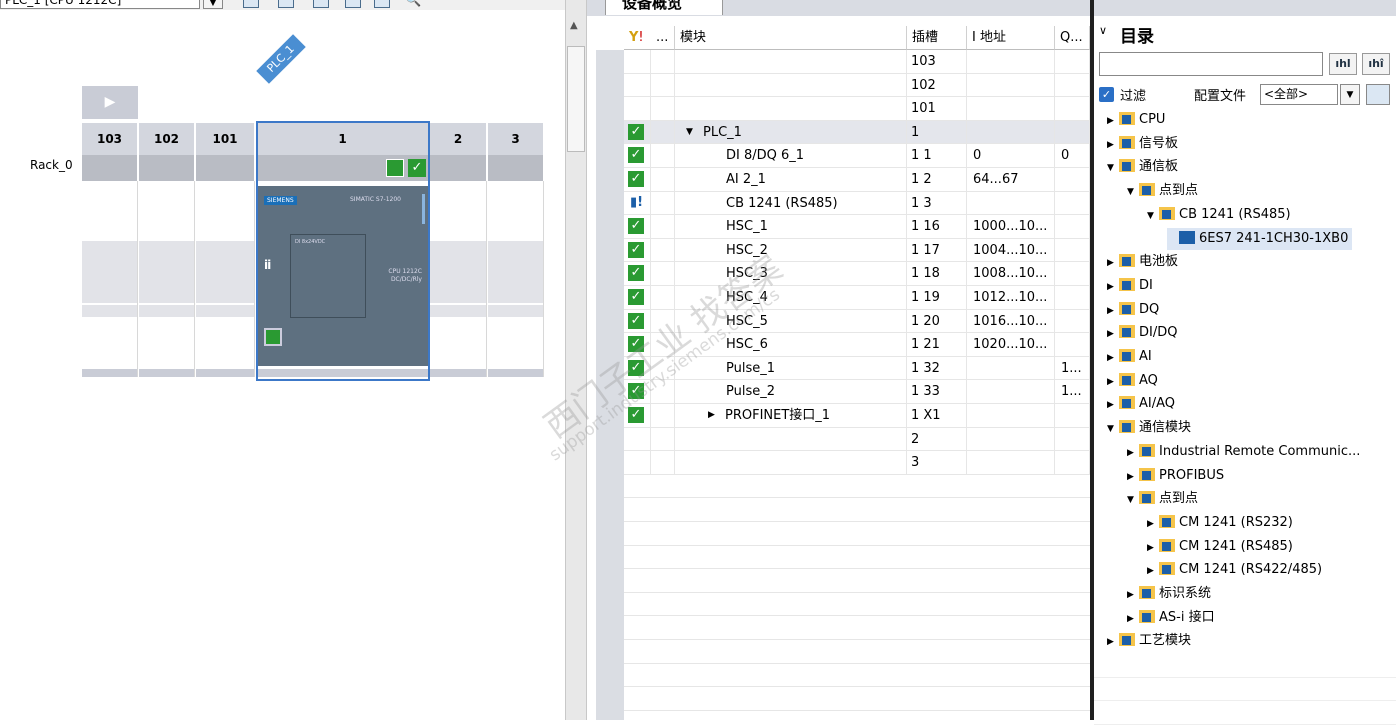 The image size is (1396, 725). What do you see at coordinates (1132, 381) in the screenshot?
I see `tree-item: ▶AQ` at bounding box center [1132, 381].